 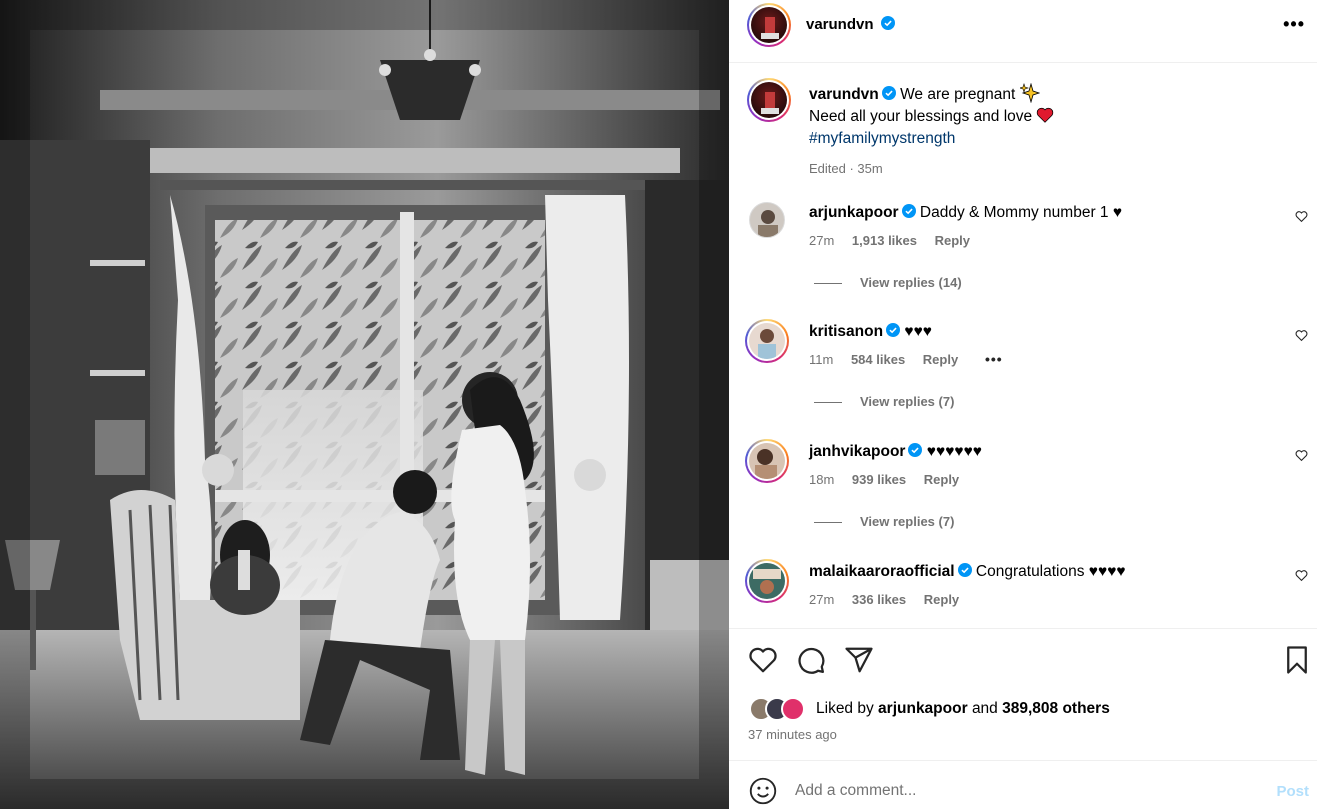 I want to click on comment-likes: 336 likes, so click(x=879, y=599).